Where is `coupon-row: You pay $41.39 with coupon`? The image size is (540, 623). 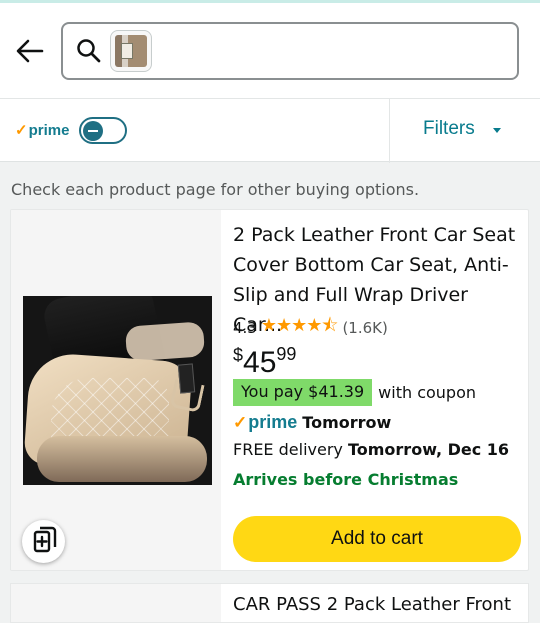 coupon-row: You pay $41.39 with coupon is located at coordinates (354, 392).